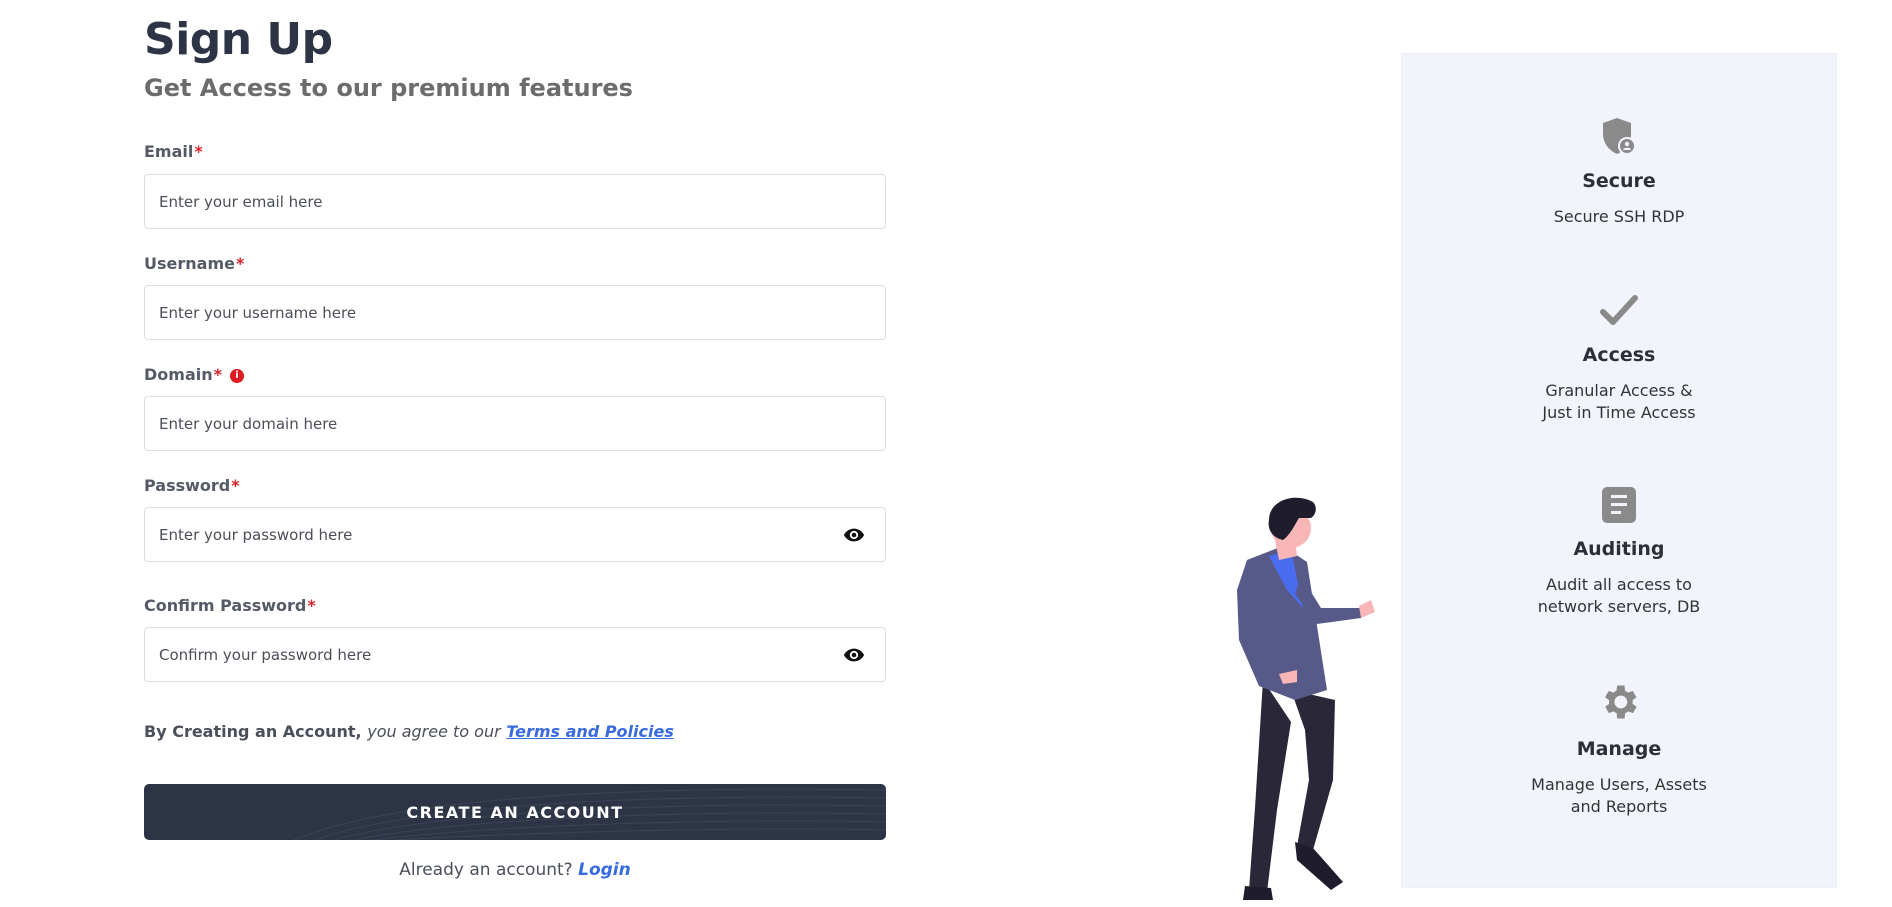  I want to click on email-field, so click(515, 201).